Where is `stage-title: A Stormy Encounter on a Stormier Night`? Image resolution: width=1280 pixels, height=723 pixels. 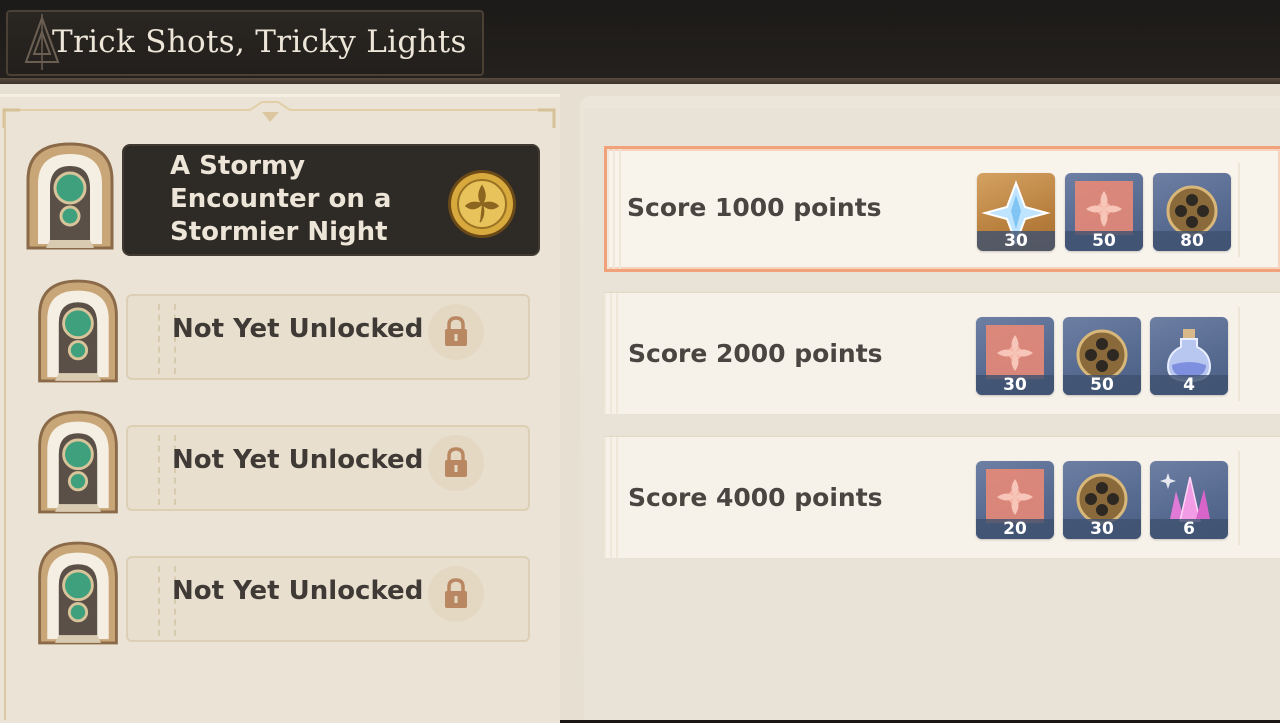 stage-title: A Stormy Encounter on a Stormier Night is located at coordinates (281, 199).